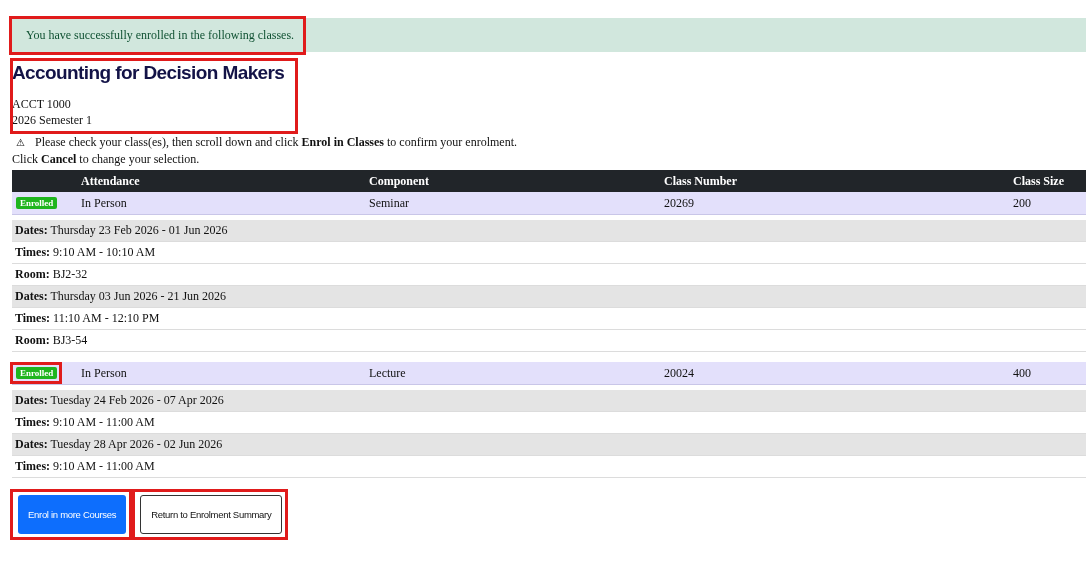 This screenshot has height=561, width=1086. What do you see at coordinates (106, 159) in the screenshot?
I see `notice-text: Click Cancel to change your selection.` at bounding box center [106, 159].